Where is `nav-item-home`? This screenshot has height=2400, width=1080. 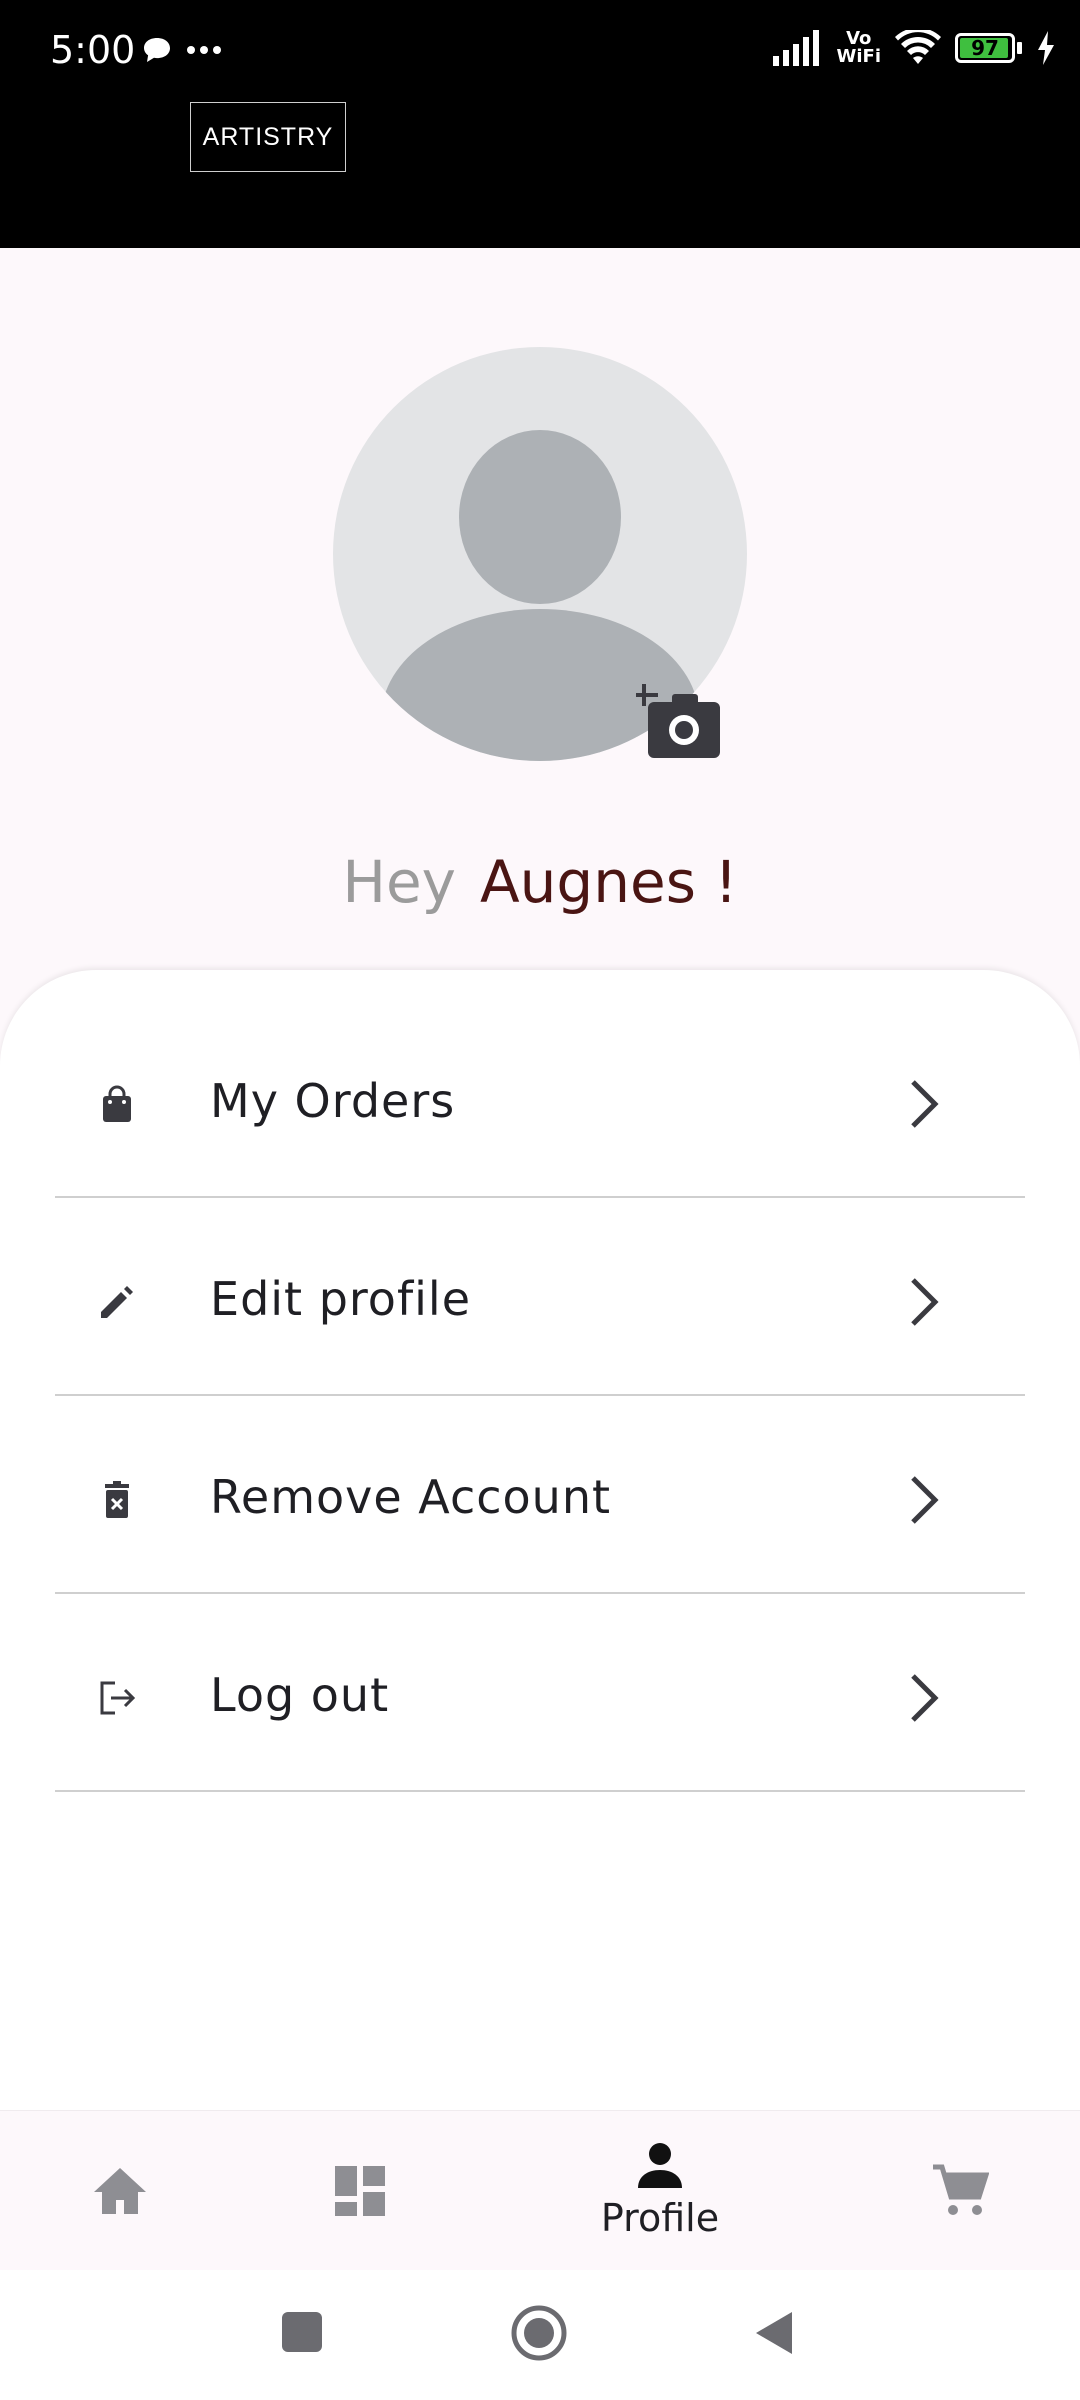
nav-item-home is located at coordinates (120, 2191).